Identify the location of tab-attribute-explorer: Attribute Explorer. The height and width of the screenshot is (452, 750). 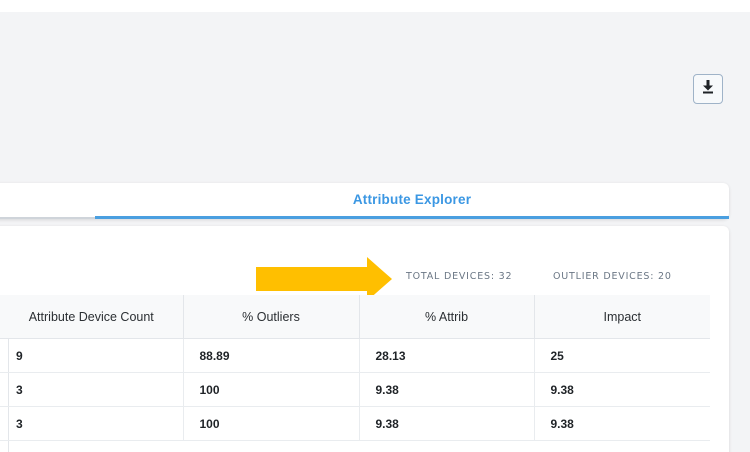
(412, 201).